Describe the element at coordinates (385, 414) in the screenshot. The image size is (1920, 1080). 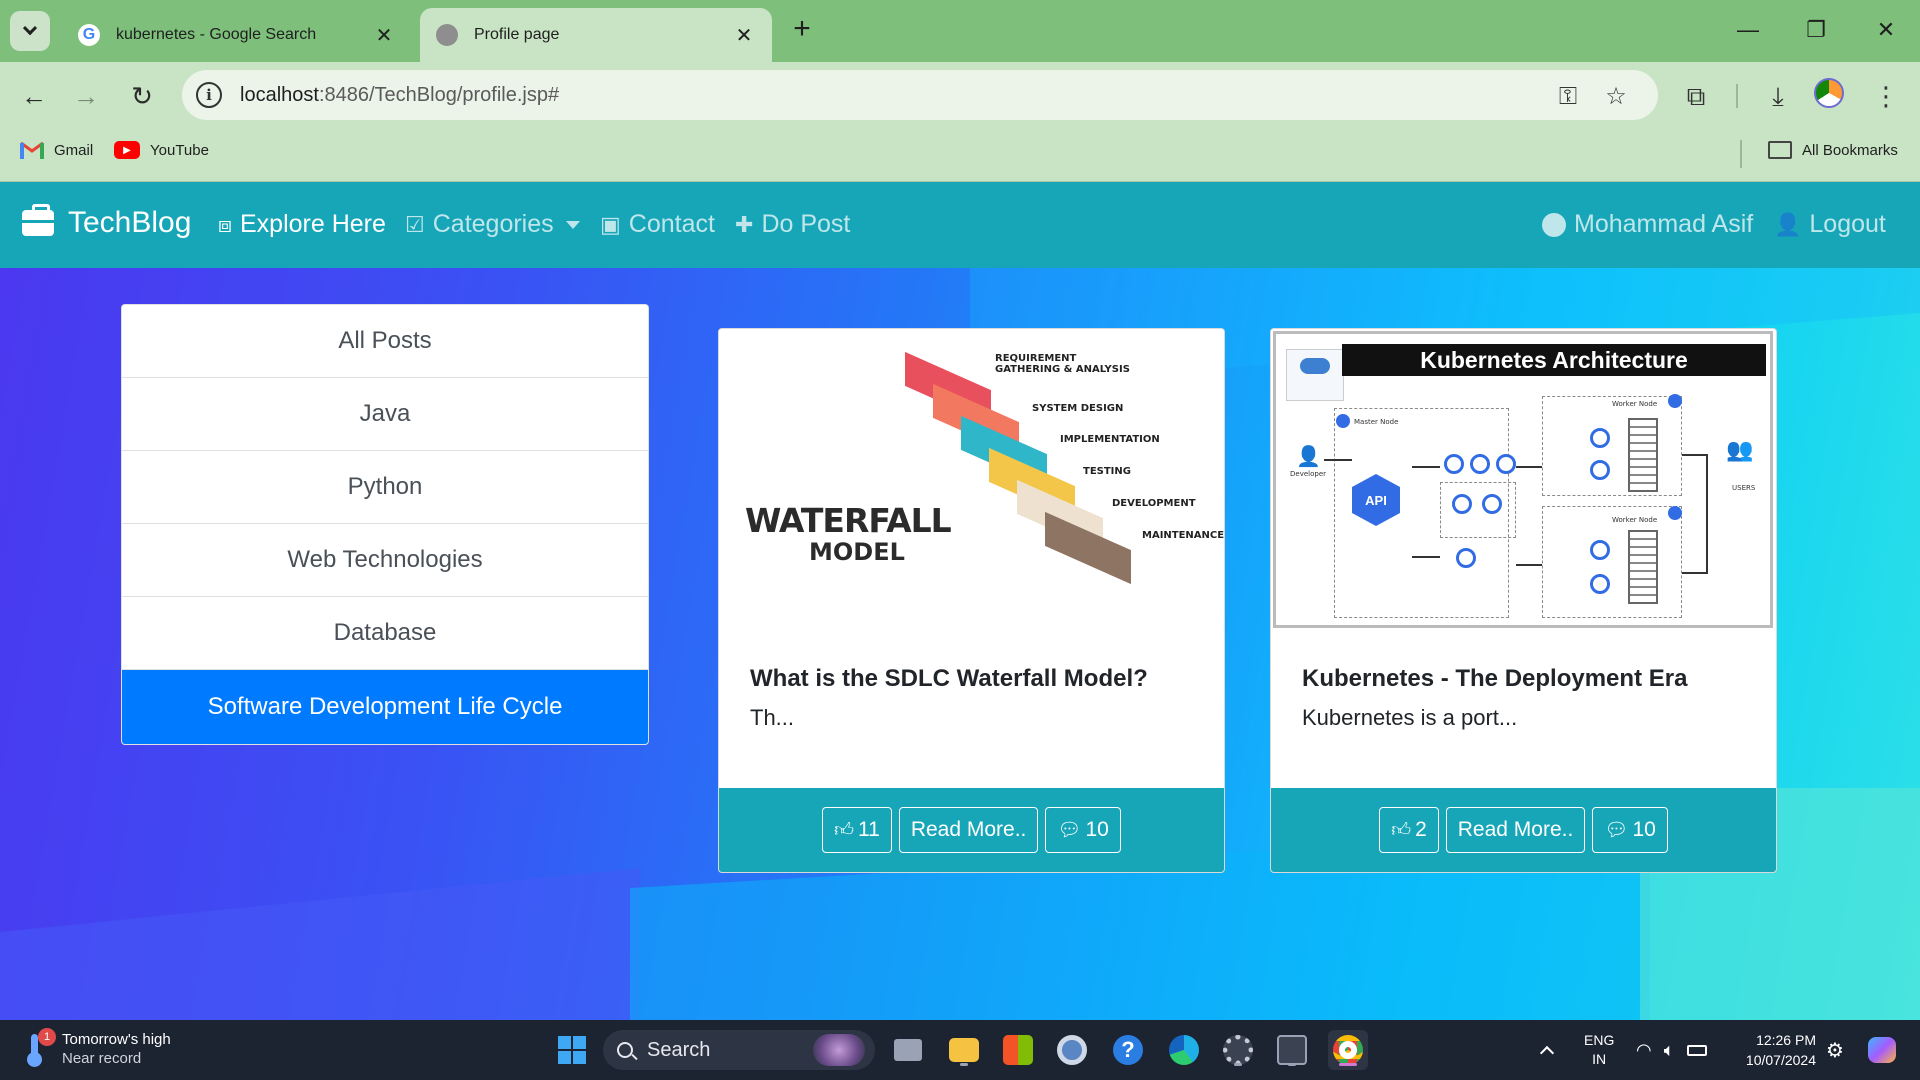
I see `category-java: Java` at that location.